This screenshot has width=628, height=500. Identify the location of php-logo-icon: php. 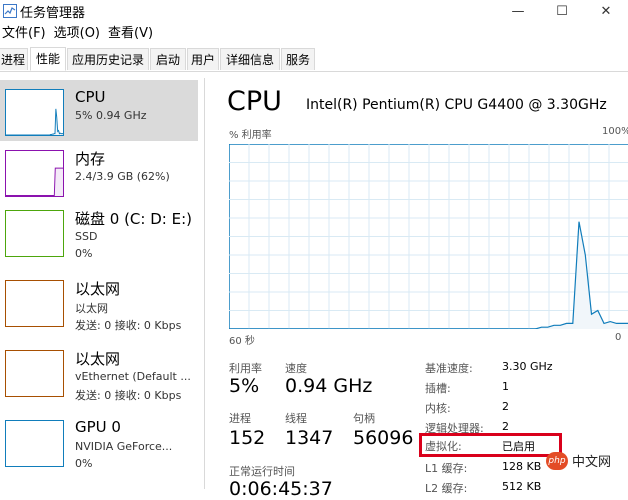
(557, 460).